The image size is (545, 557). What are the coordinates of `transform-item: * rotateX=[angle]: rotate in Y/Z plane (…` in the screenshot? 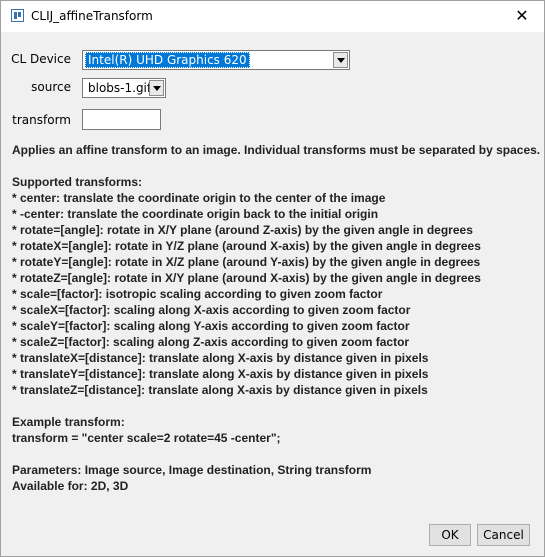 It's located at (246, 246).